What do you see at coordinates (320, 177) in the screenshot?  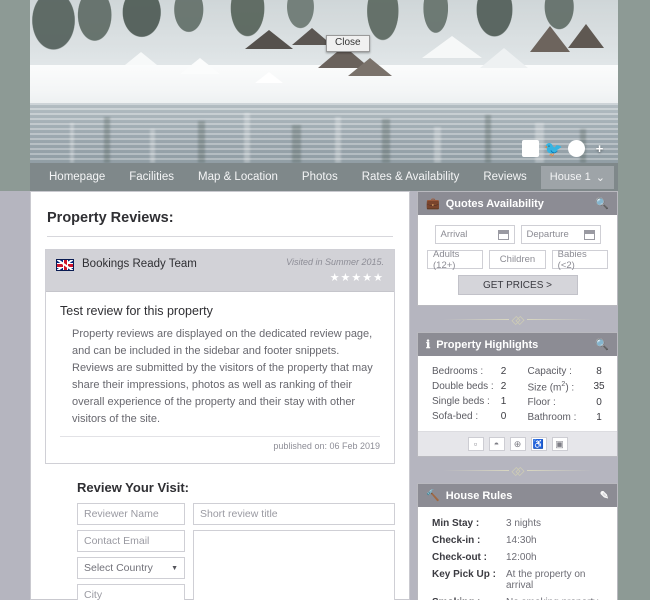 I see `nav-item-photos: Photos` at bounding box center [320, 177].